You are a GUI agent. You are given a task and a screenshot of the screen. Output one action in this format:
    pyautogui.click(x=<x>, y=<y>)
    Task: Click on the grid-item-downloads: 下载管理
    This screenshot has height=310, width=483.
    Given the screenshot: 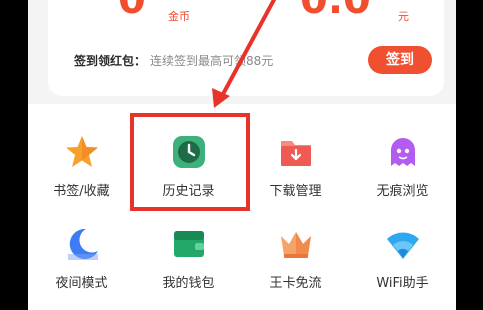 What is the action you would take?
    pyautogui.click(x=295, y=157)
    